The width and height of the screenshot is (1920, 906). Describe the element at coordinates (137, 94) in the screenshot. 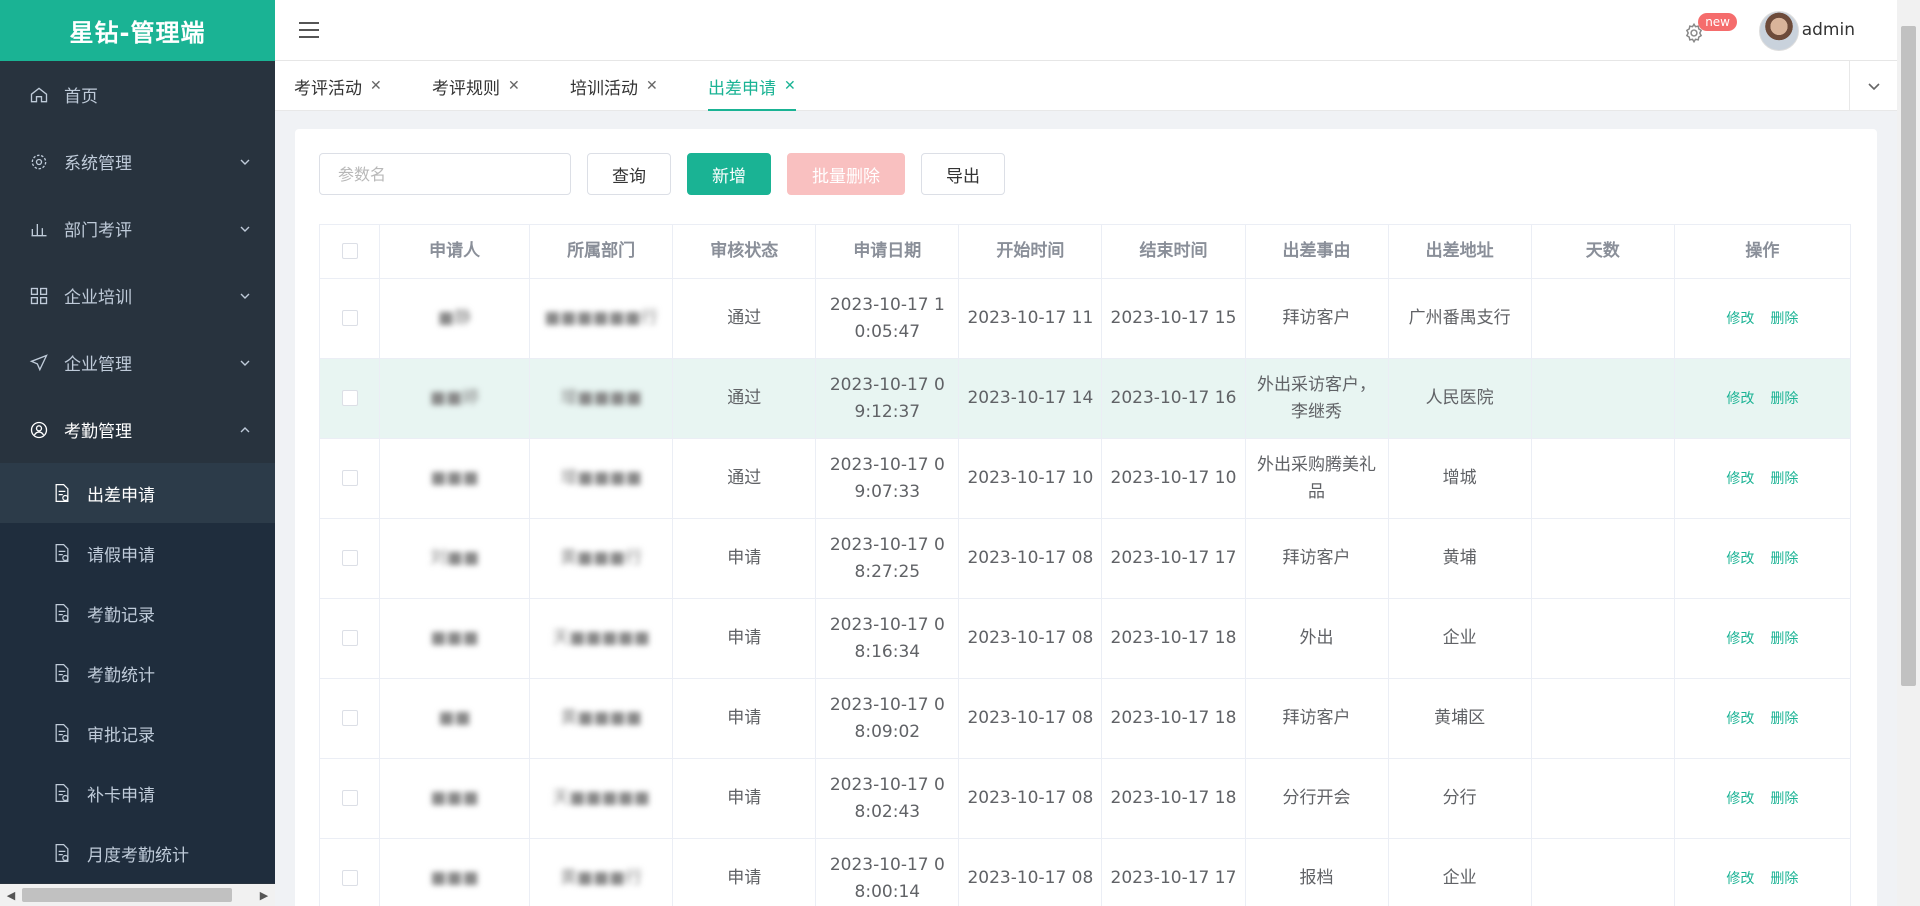

I see `sidebar-item: 首页` at that location.